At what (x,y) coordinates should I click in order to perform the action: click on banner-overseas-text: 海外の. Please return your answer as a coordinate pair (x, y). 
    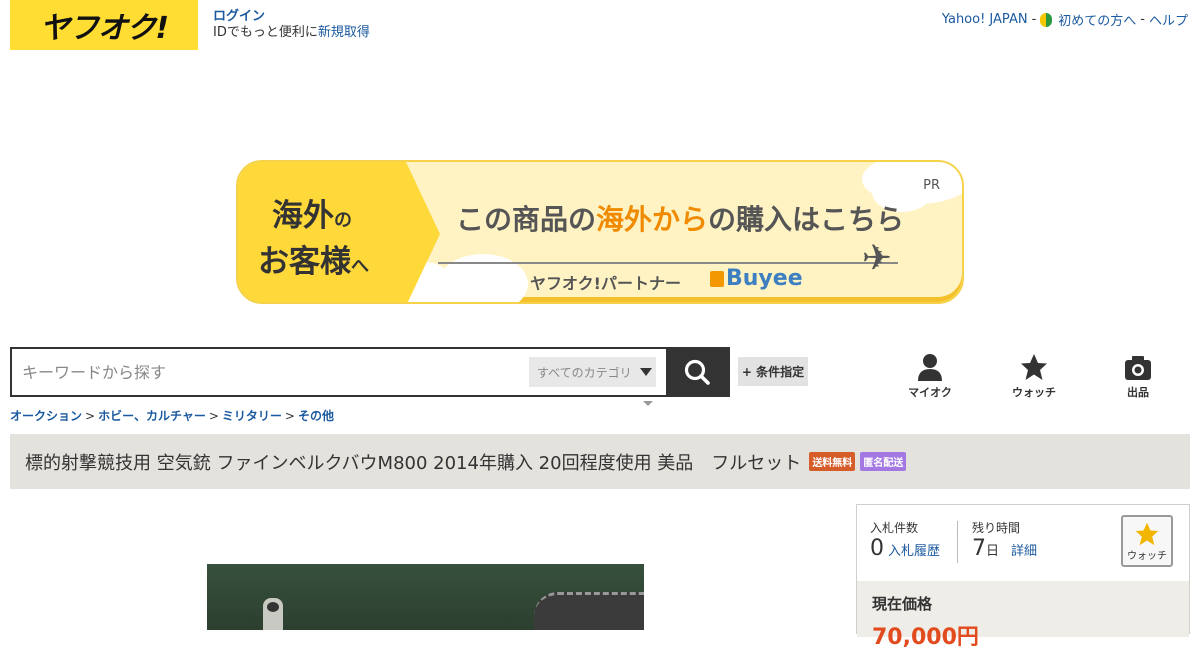
    Looking at the image, I should click on (312, 216).